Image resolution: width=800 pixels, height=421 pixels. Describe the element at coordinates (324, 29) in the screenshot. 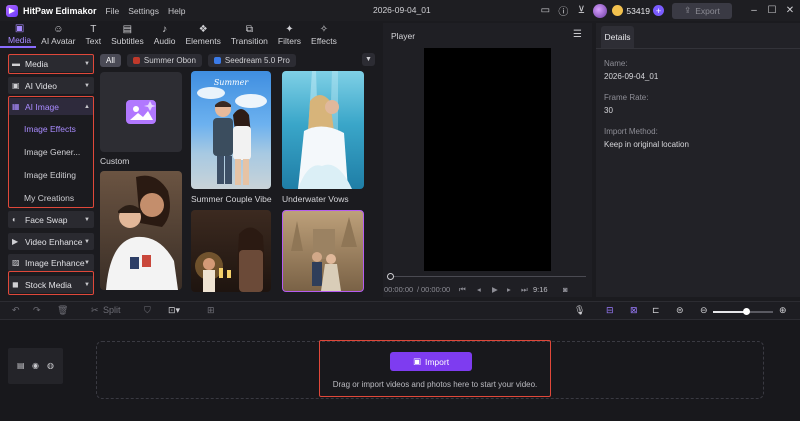

I see `effects-icon: ✧` at that location.